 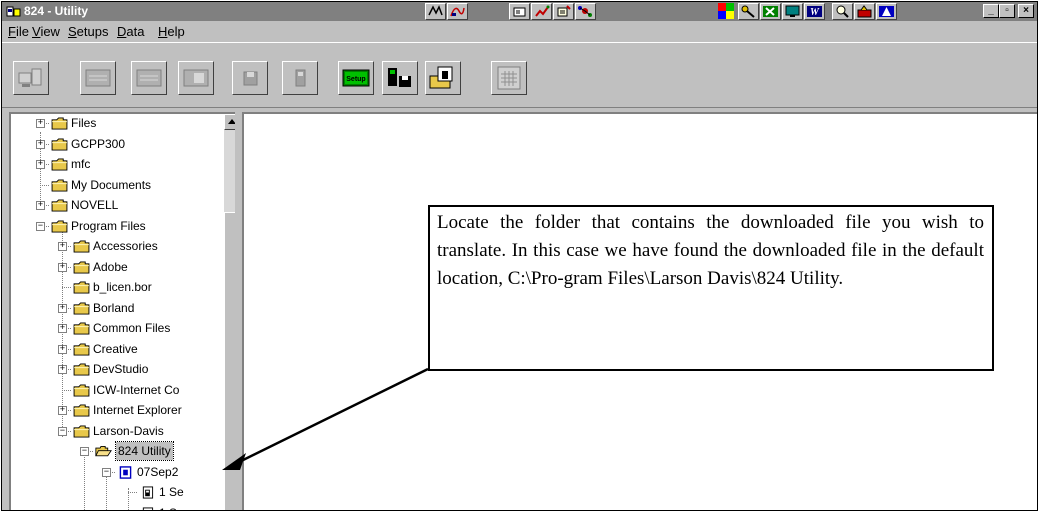 What do you see at coordinates (117, 350) in the screenshot?
I see `tree-item: + Creative` at bounding box center [117, 350].